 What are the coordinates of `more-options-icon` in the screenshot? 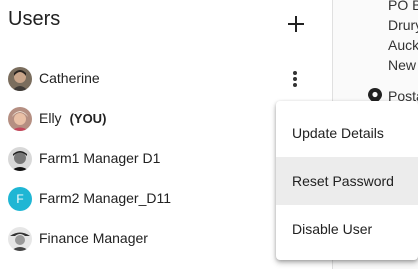 It's located at (295, 79).